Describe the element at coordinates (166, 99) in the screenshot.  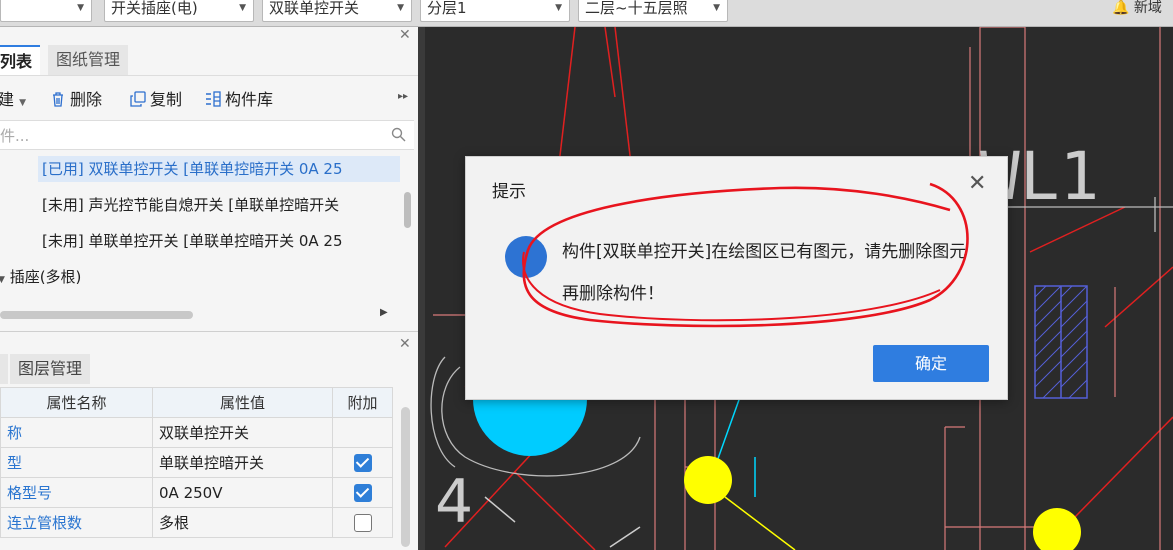
I see `copy-label: 复制` at that location.